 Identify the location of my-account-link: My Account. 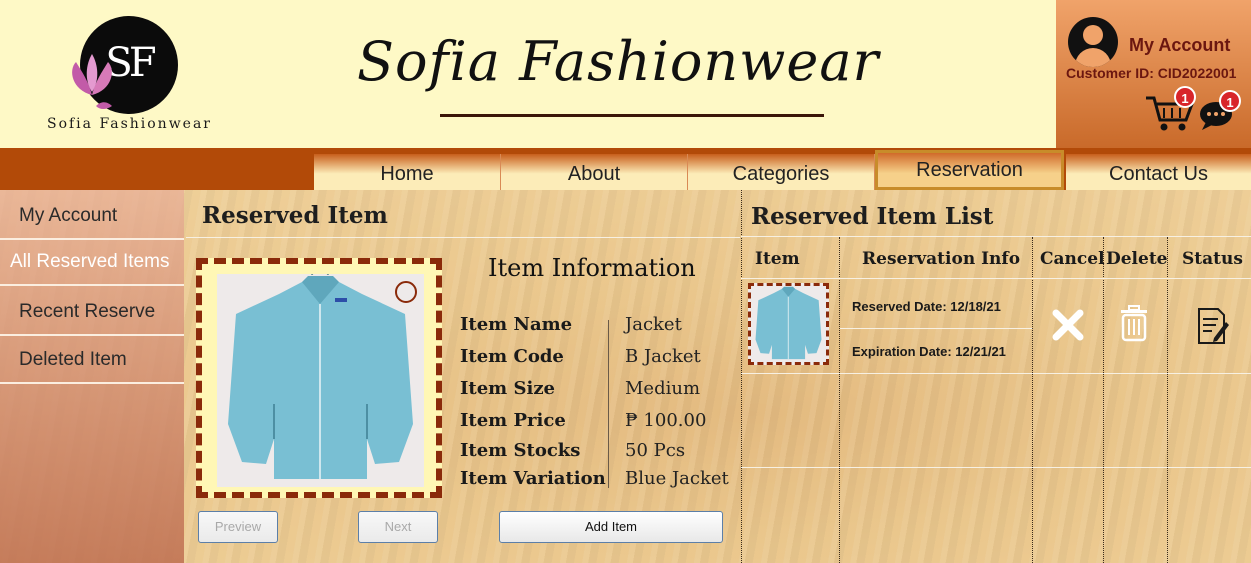
(1179, 45).